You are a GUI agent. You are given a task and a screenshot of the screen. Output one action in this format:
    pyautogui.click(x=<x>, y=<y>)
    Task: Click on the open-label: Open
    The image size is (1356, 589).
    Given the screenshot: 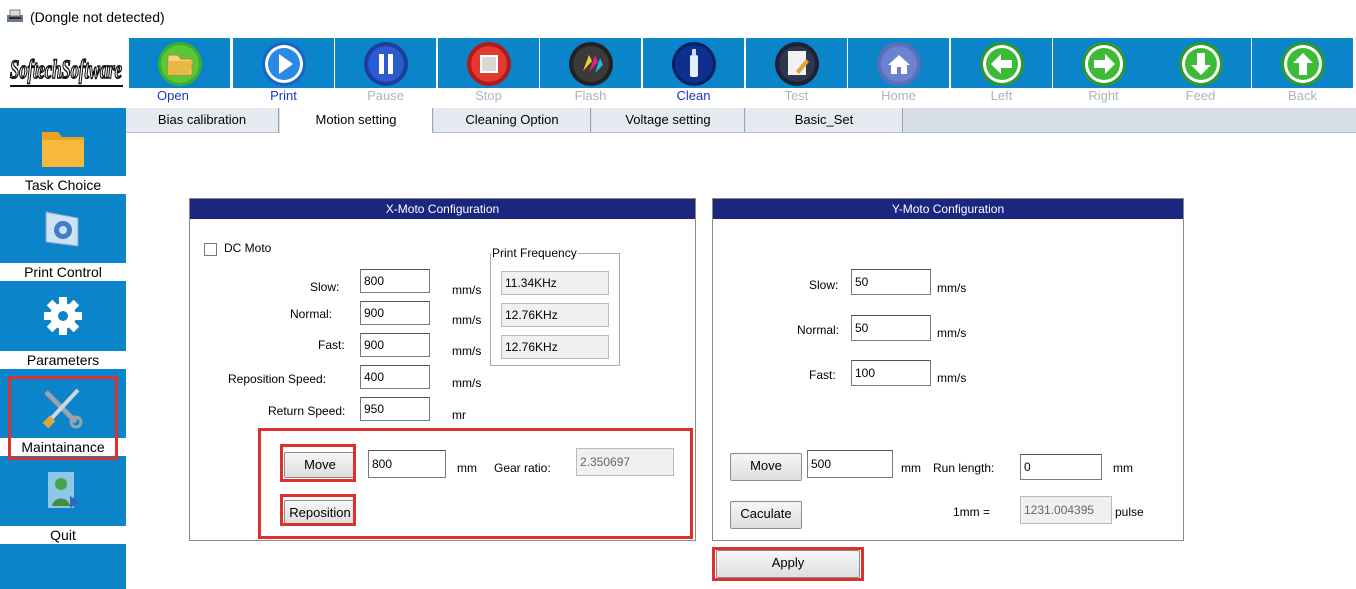 What is the action you would take?
    pyautogui.click(x=179, y=96)
    